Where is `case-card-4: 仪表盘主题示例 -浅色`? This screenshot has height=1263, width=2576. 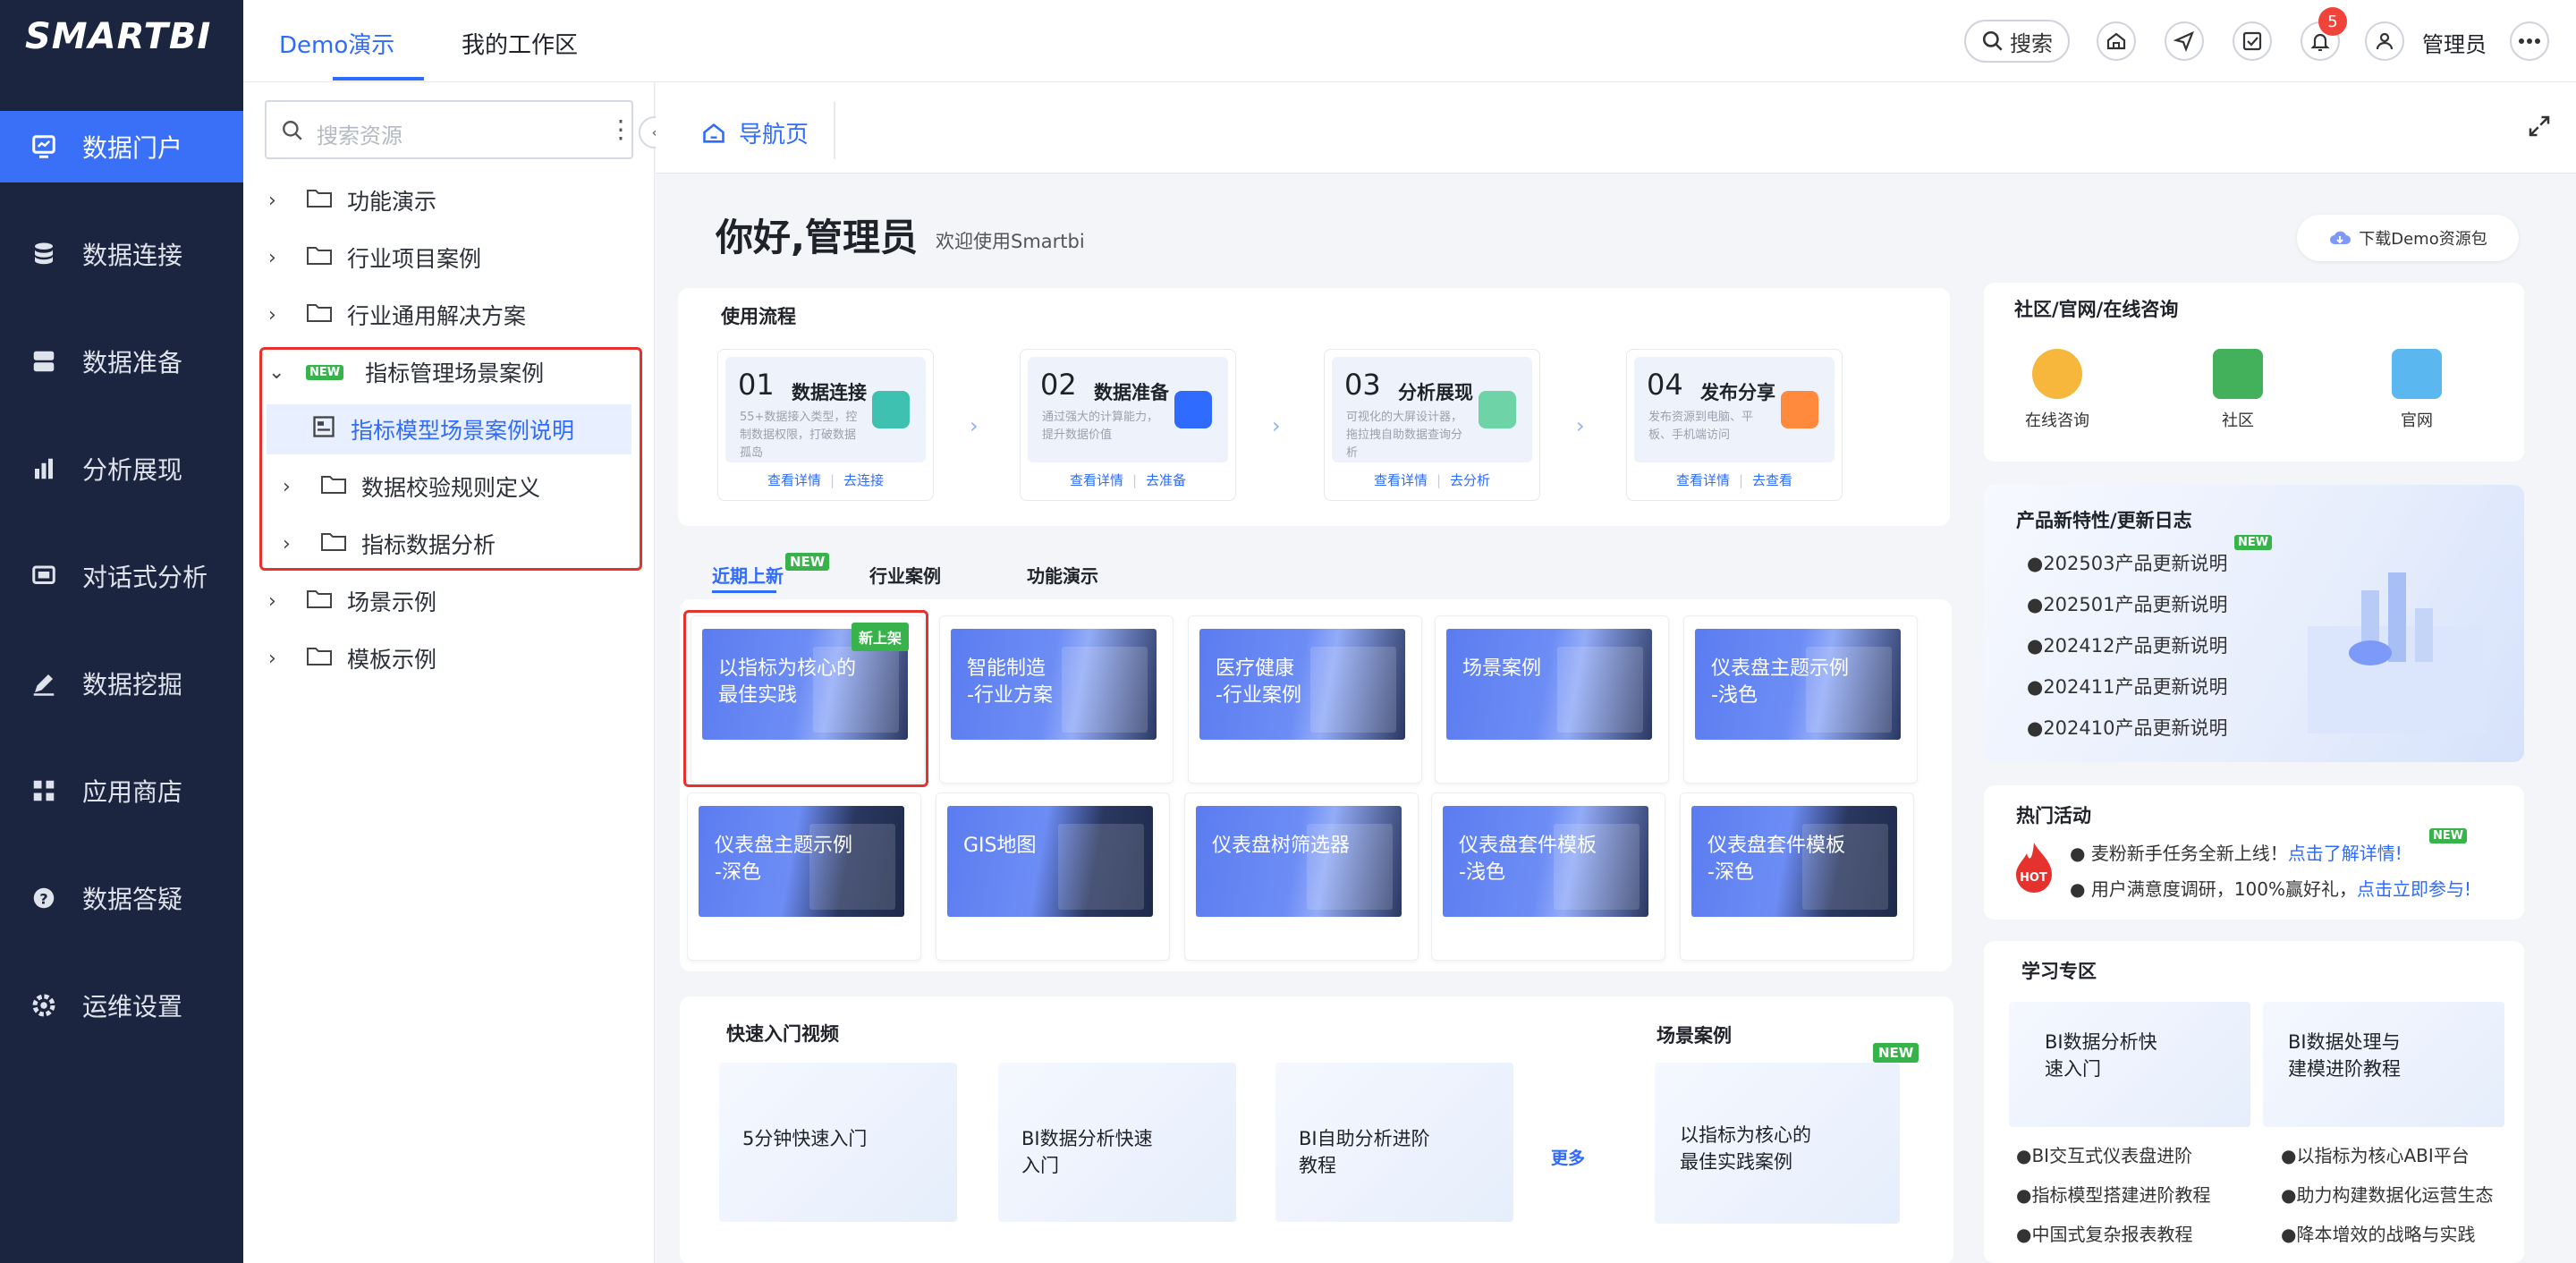 case-card-4: 仪表盘主题示例 -浅色 is located at coordinates (1800, 699).